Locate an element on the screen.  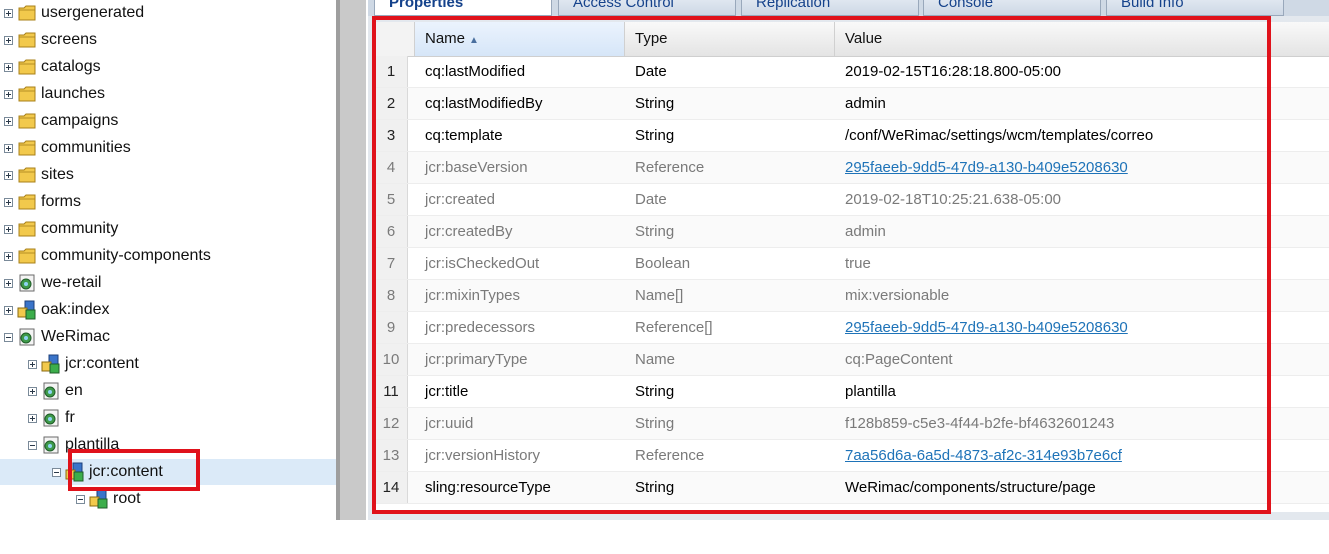
table-row: 6 jcr:createdBy String admin is located at coordinates (852, 232).